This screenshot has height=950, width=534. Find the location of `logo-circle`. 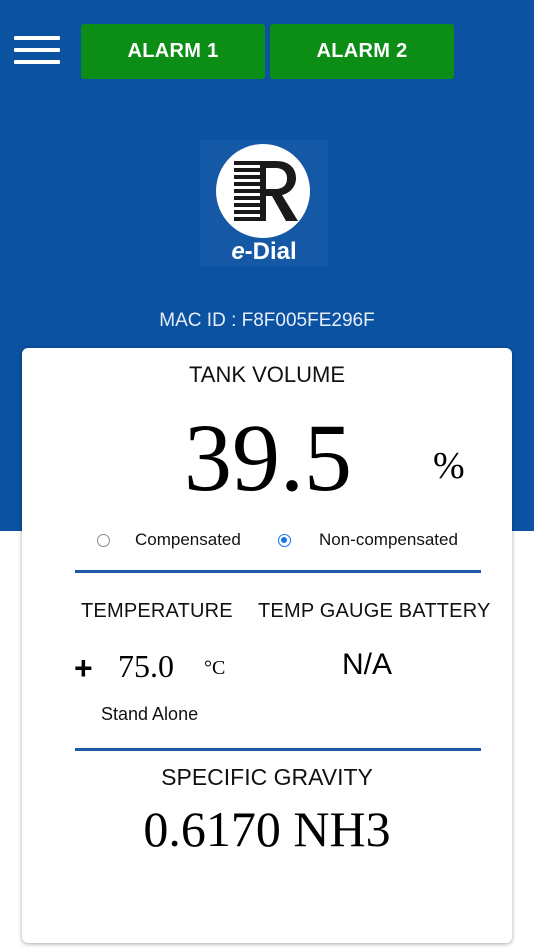

logo-circle is located at coordinates (263, 191).